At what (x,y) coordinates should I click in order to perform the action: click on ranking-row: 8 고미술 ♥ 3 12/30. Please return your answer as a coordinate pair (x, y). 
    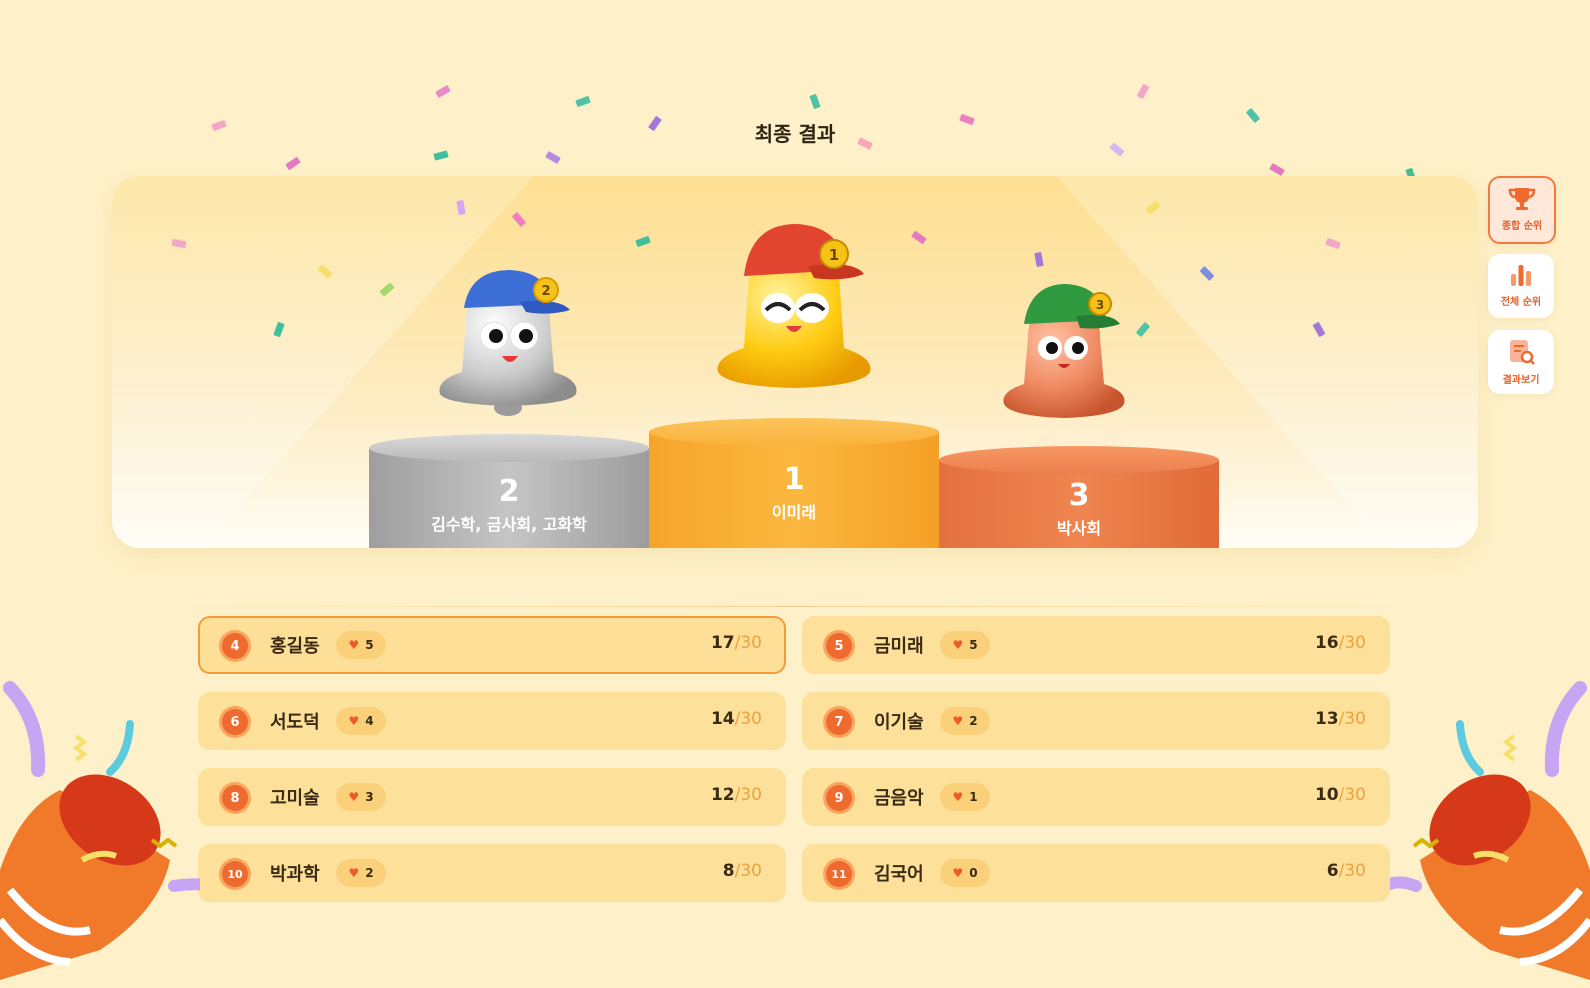
    Looking at the image, I should click on (492, 797).